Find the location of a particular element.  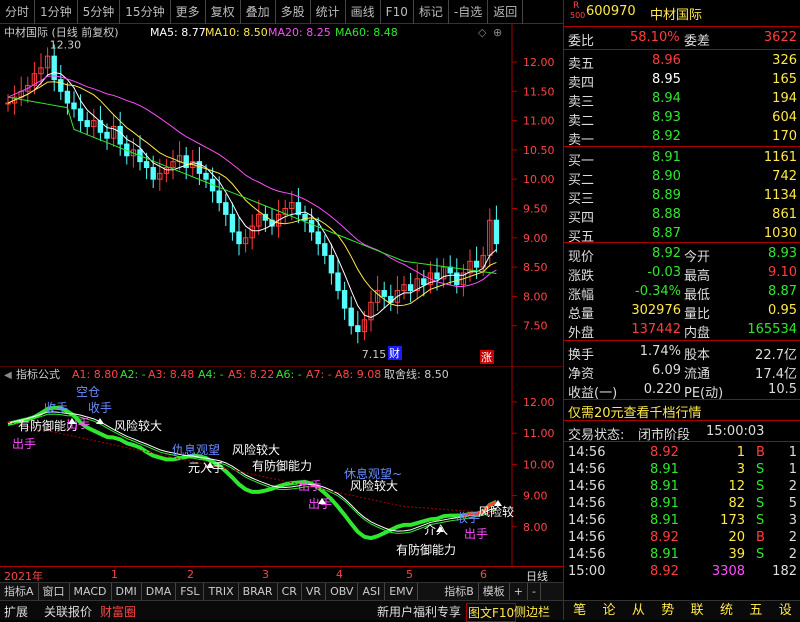

signal-annotation: 介入 is located at coordinates (436, 530).